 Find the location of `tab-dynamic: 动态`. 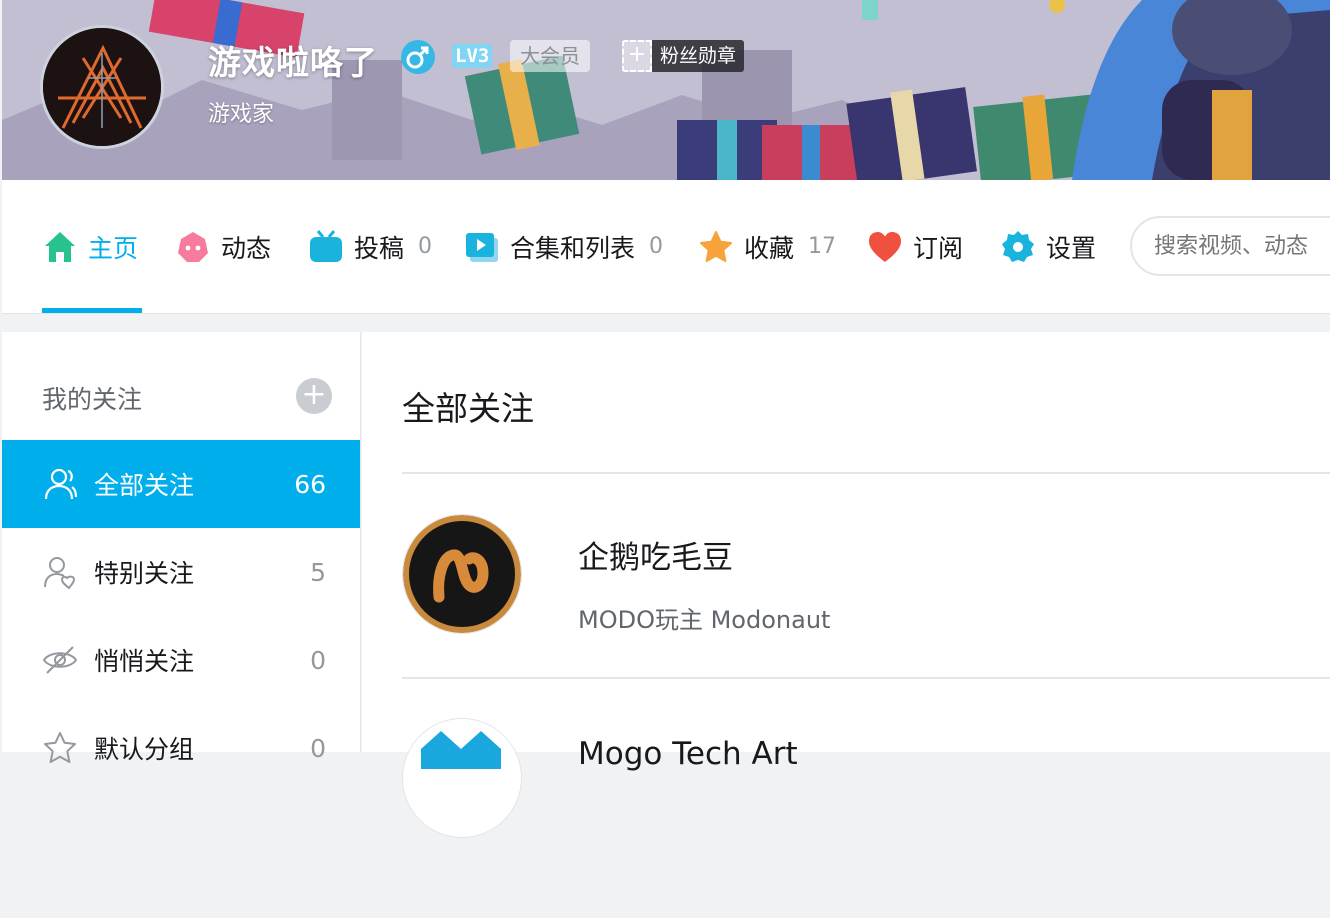

tab-dynamic: 动态 is located at coordinates (223, 246).